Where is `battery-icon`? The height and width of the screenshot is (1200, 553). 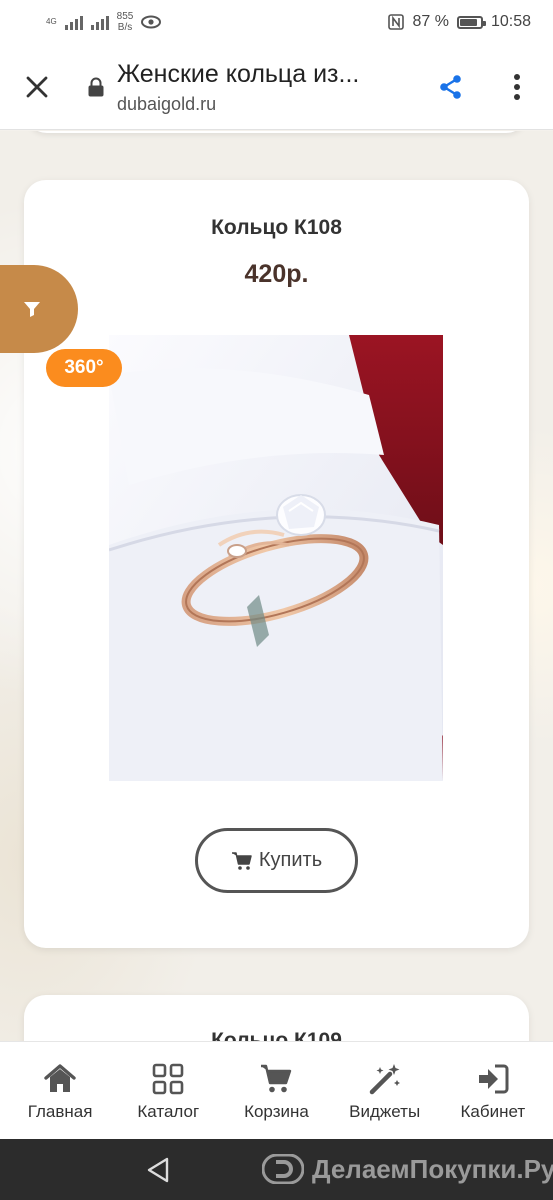
battery-icon is located at coordinates (471, 22).